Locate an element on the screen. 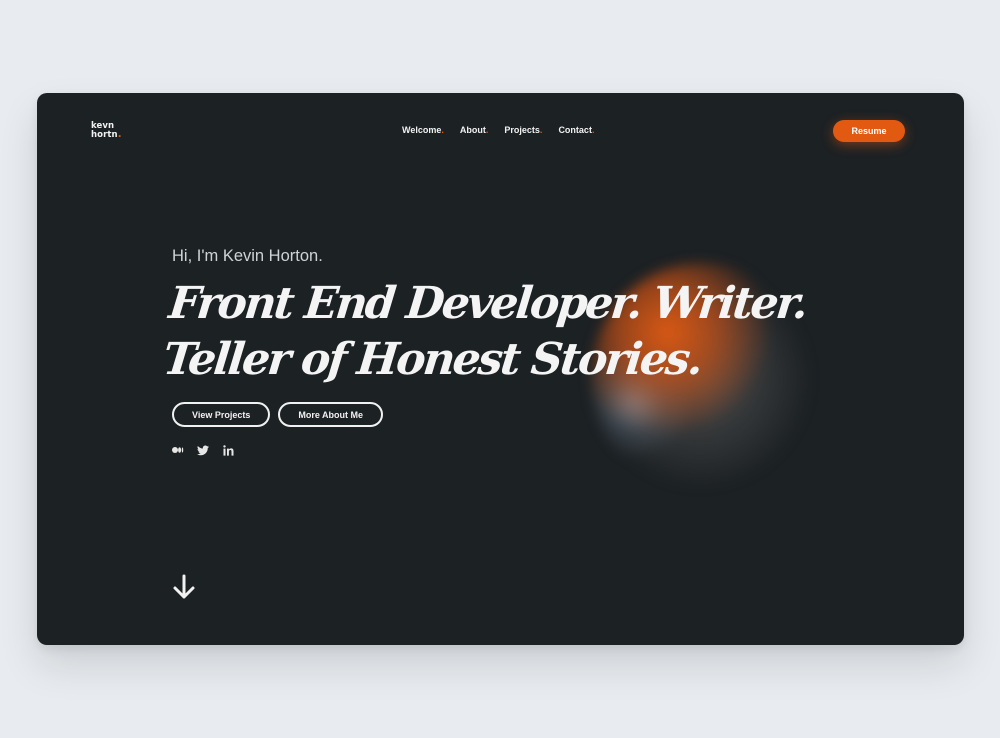 The height and width of the screenshot is (738, 1000). cta-group: View Projects More About Me is located at coordinates (552, 414).